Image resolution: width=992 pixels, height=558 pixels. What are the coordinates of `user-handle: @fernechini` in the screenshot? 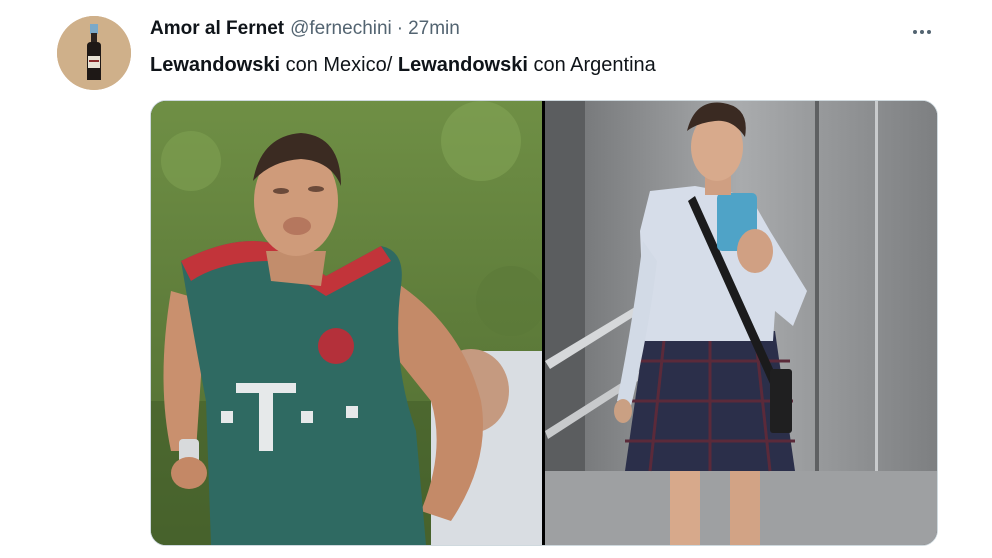 It's located at (341, 29).